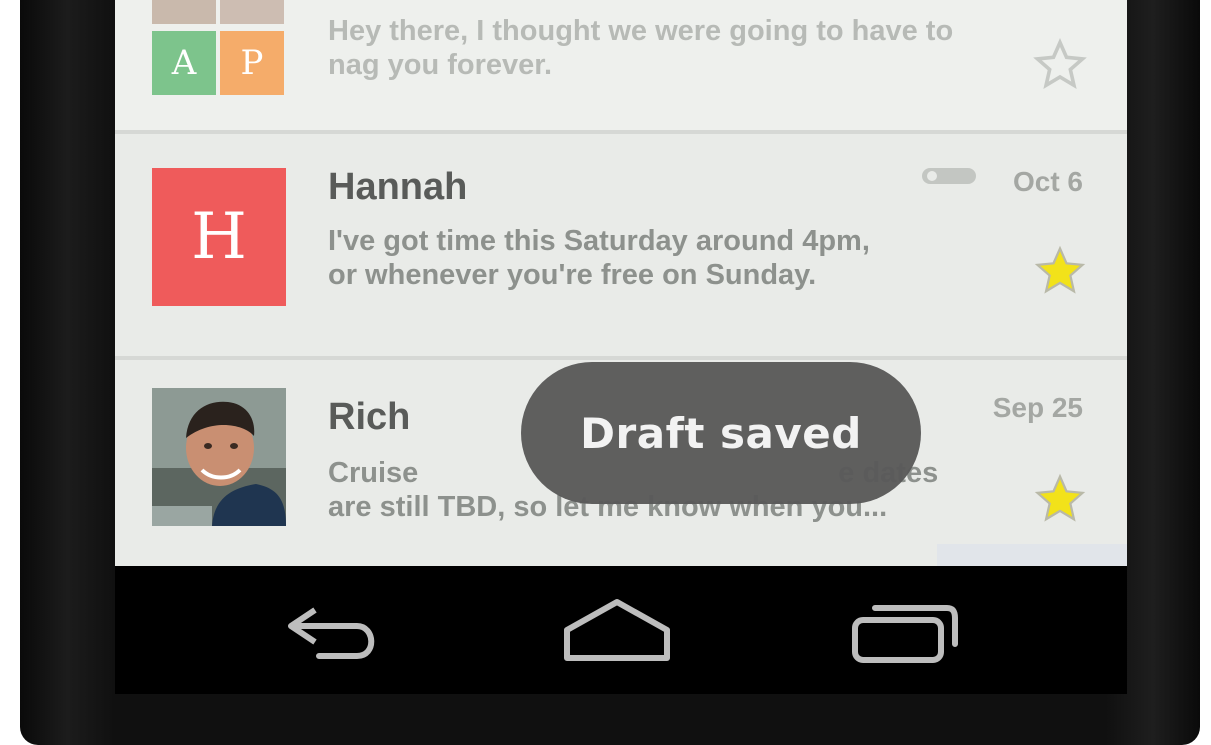  I want to click on back-icon, so click(335, 631).